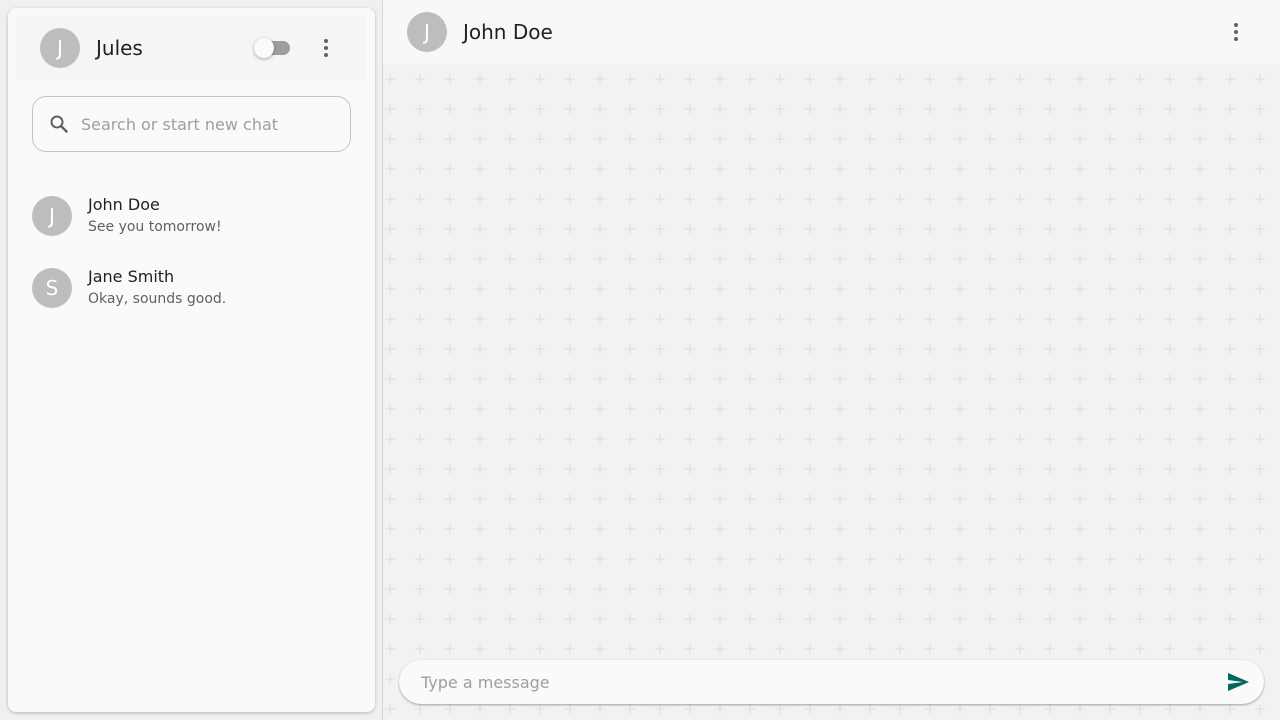 Image resolution: width=1280 pixels, height=720 pixels. Describe the element at coordinates (119, 48) in the screenshot. I see `user-name: Jules` at that location.